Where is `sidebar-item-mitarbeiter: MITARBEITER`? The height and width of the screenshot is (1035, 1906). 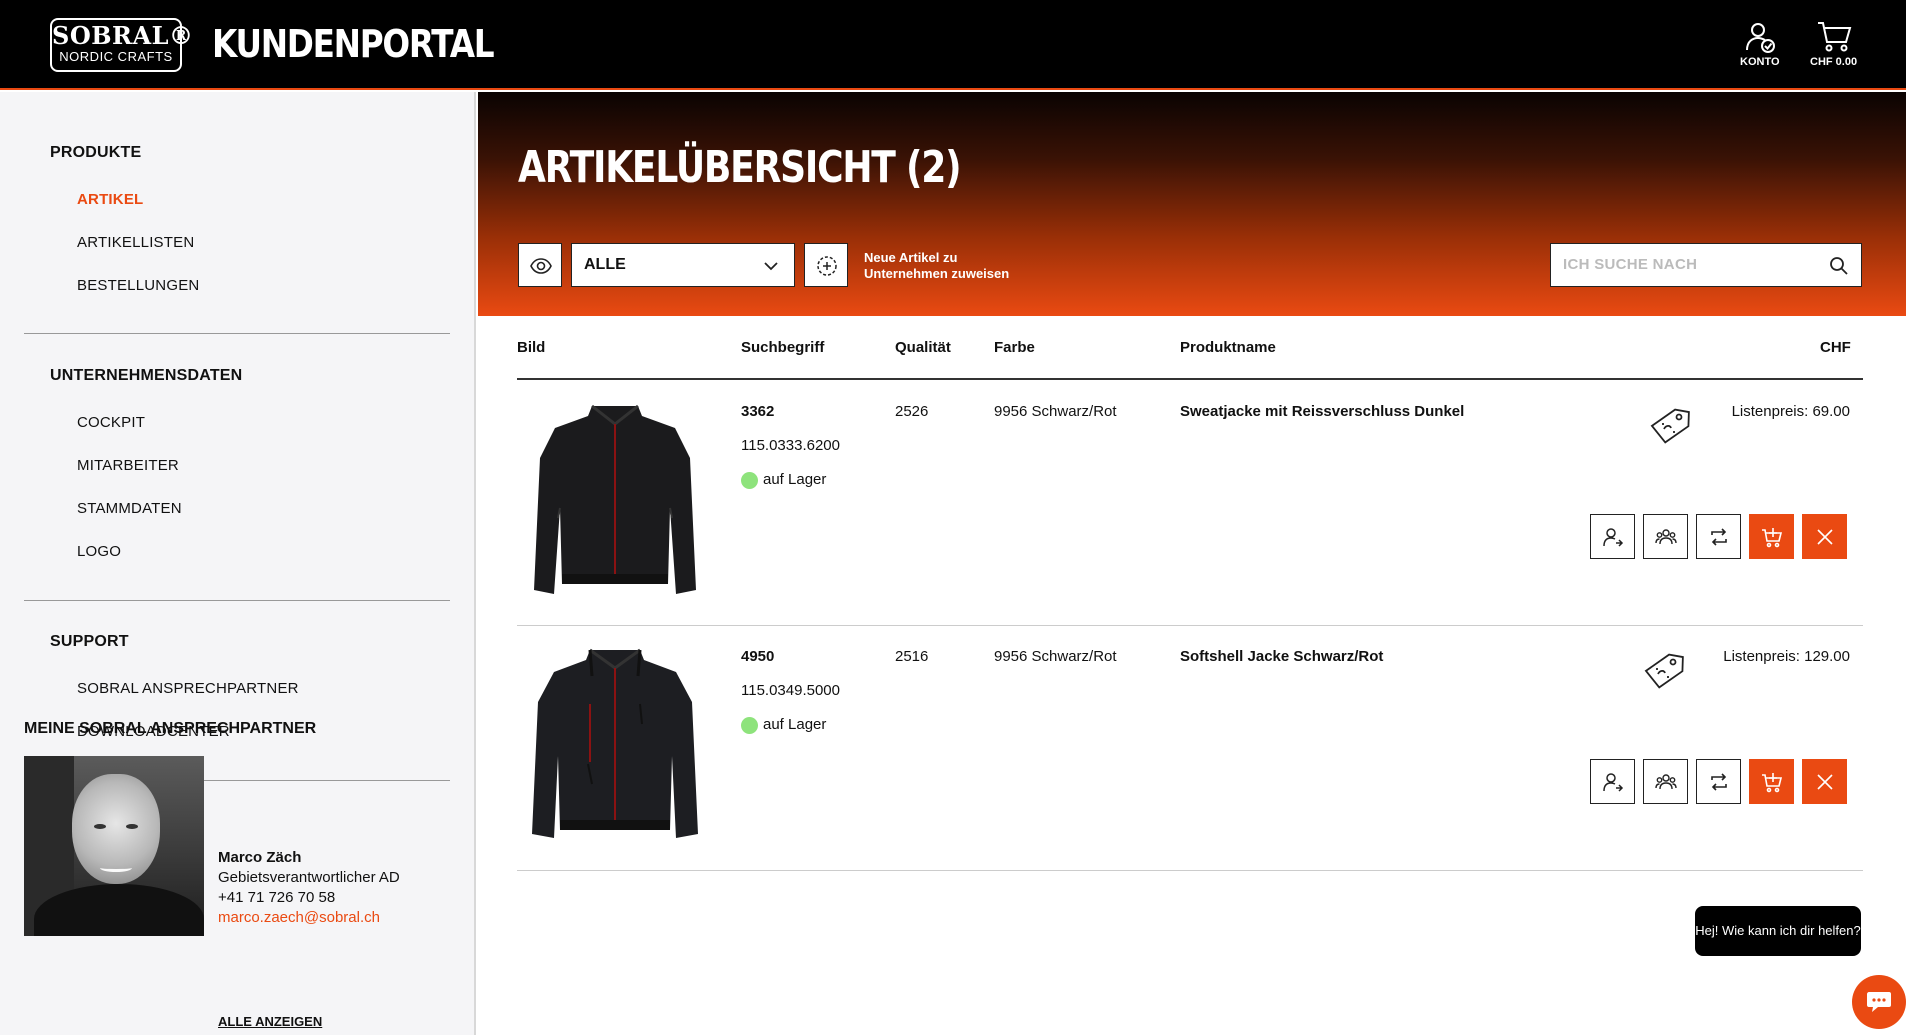 sidebar-item-mitarbeiter: MITARBEITER is located at coordinates (128, 465).